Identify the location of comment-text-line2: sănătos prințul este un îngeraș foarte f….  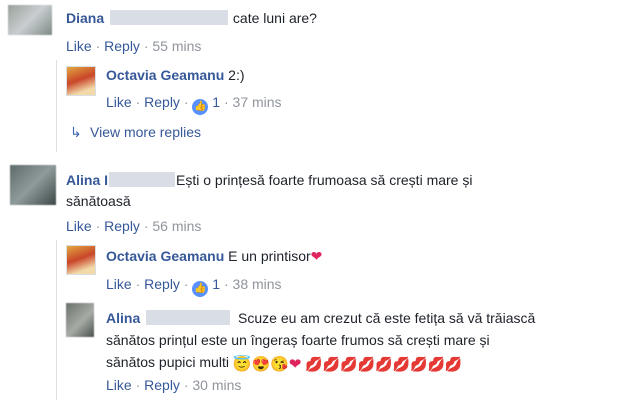
(298, 340).